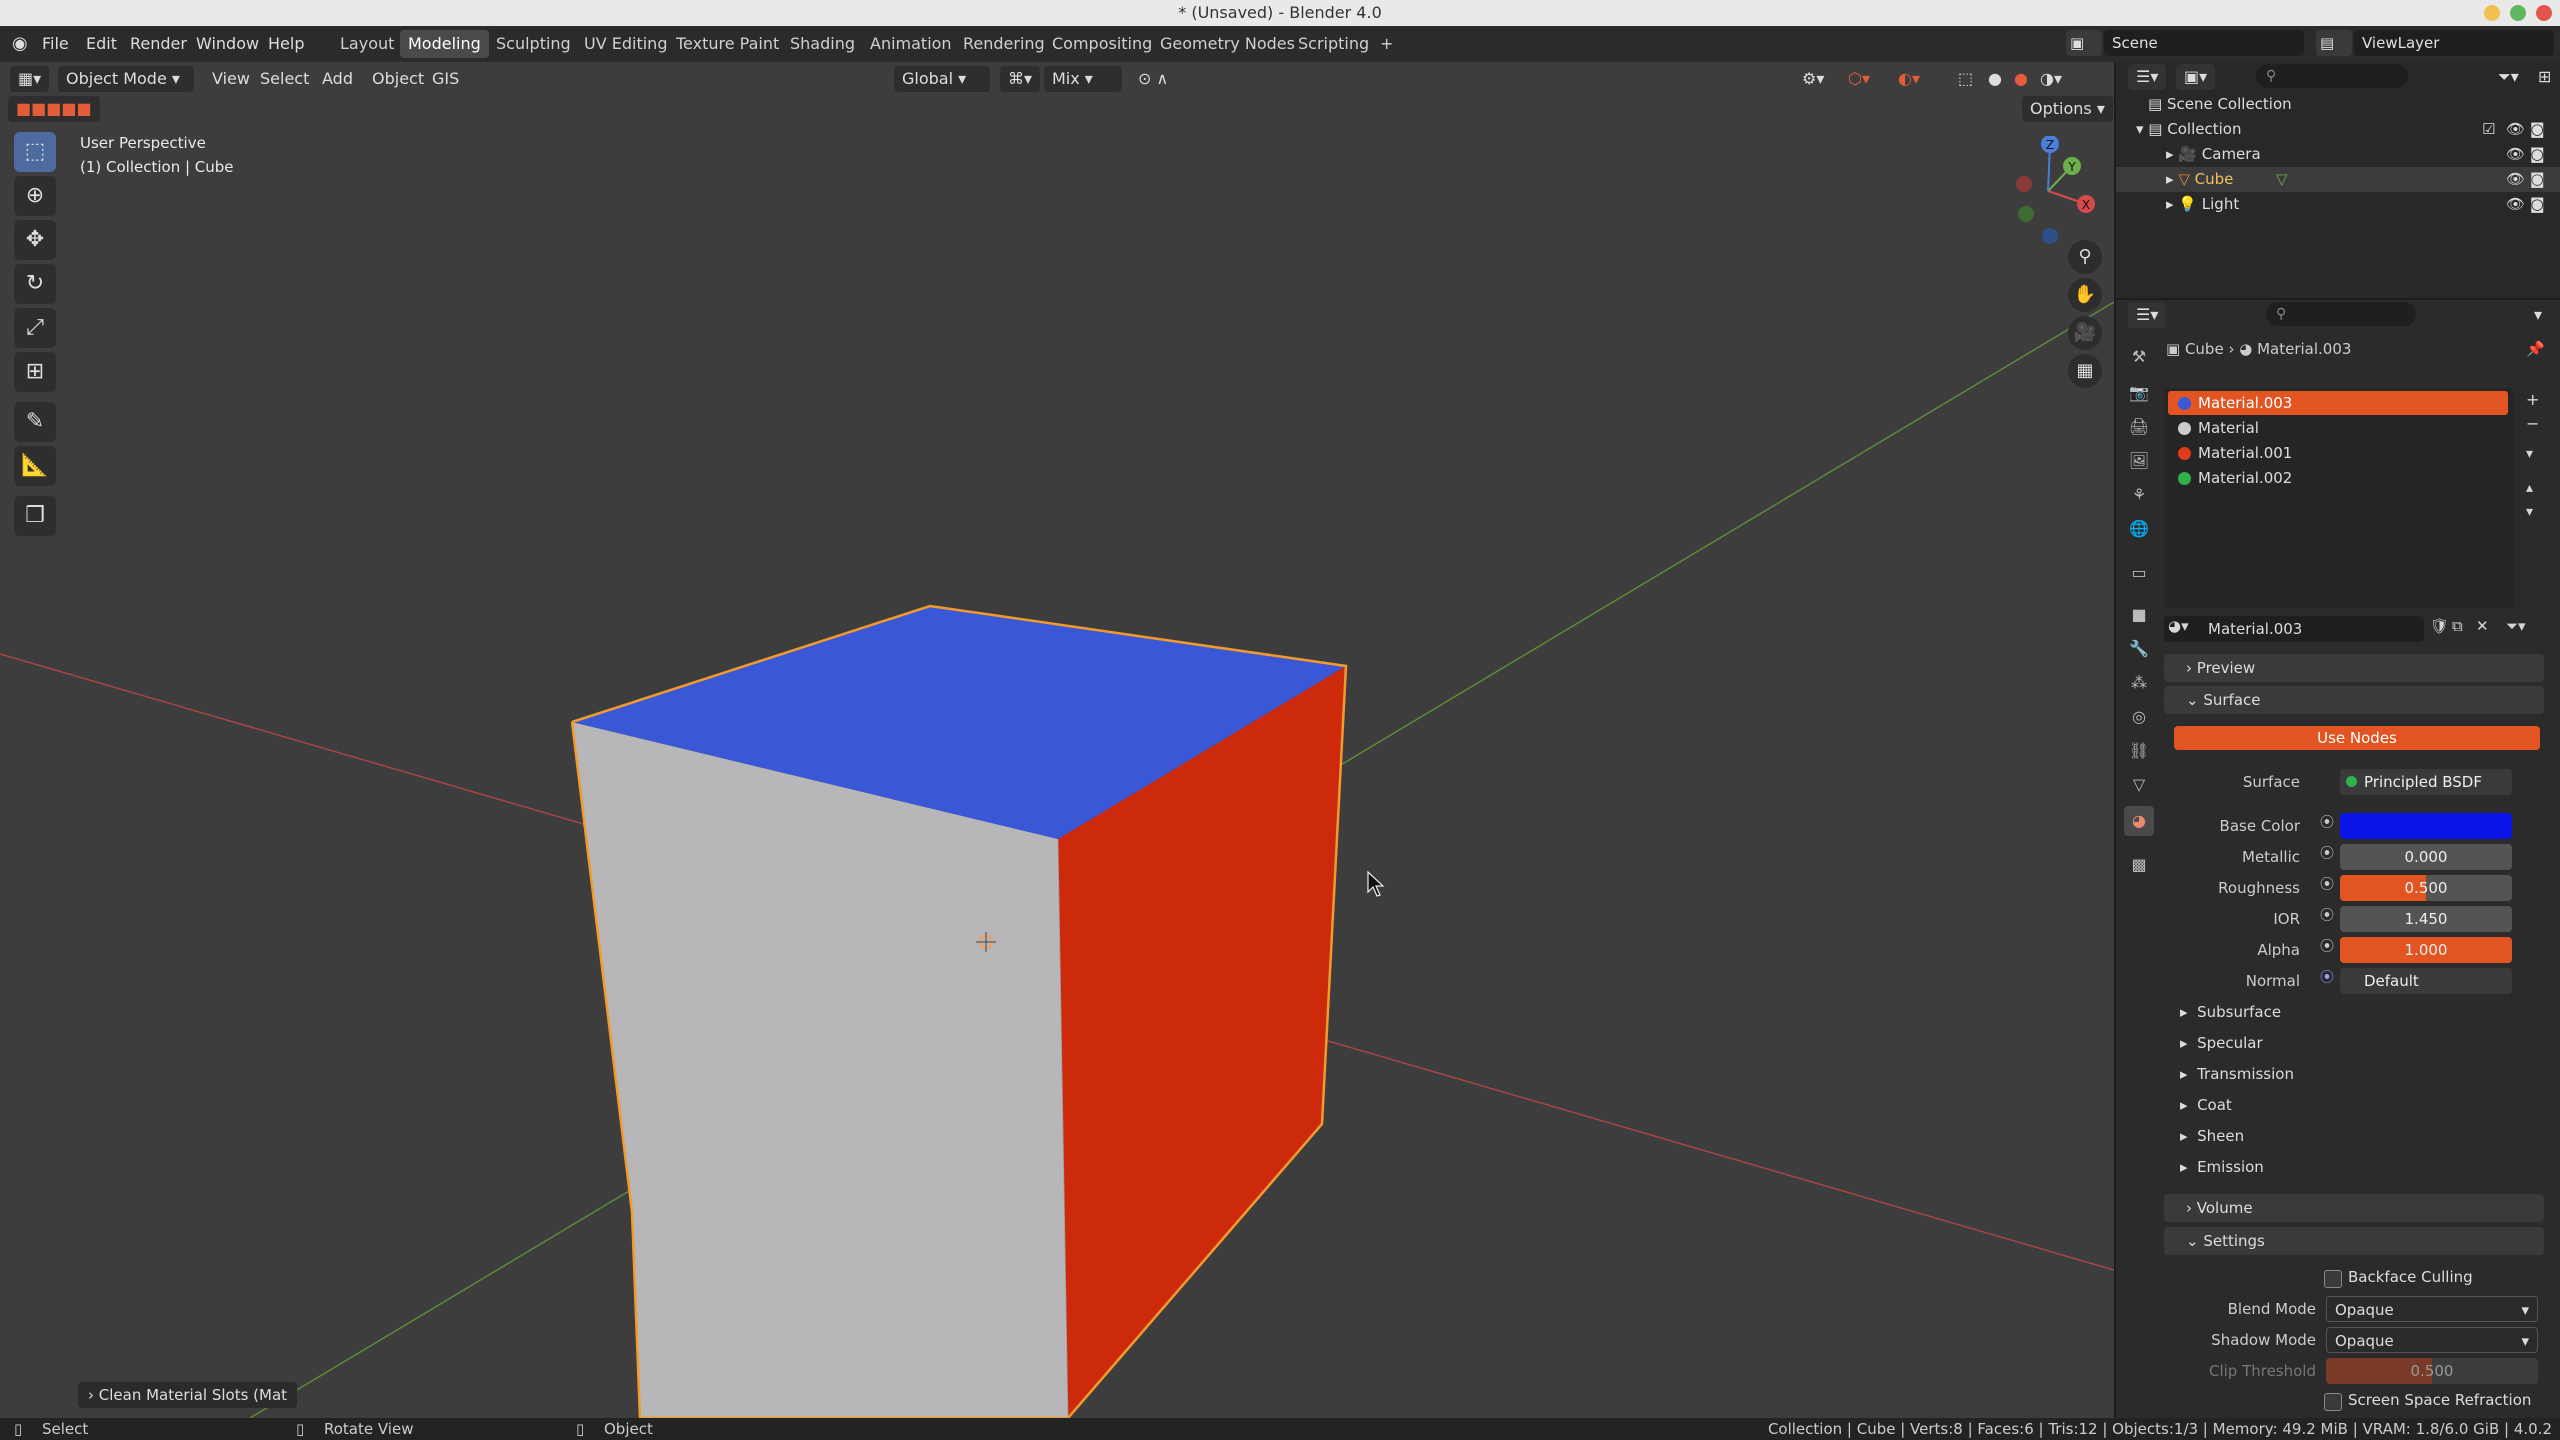 The image size is (2560, 1440). What do you see at coordinates (2147, 77) in the screenshot?
I see `outliner-editor-icon: ☰▾` at bounding box center [2147, 77].